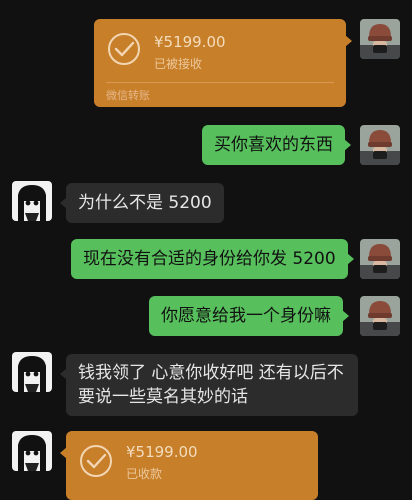 Image resolution: width=412 pixels, height=500 pixels. What do you see at coordinates (163, 397) in the screenshot?
I see `message-line: 要说一些莫名其妙的话` at bounding box center [163, 397].